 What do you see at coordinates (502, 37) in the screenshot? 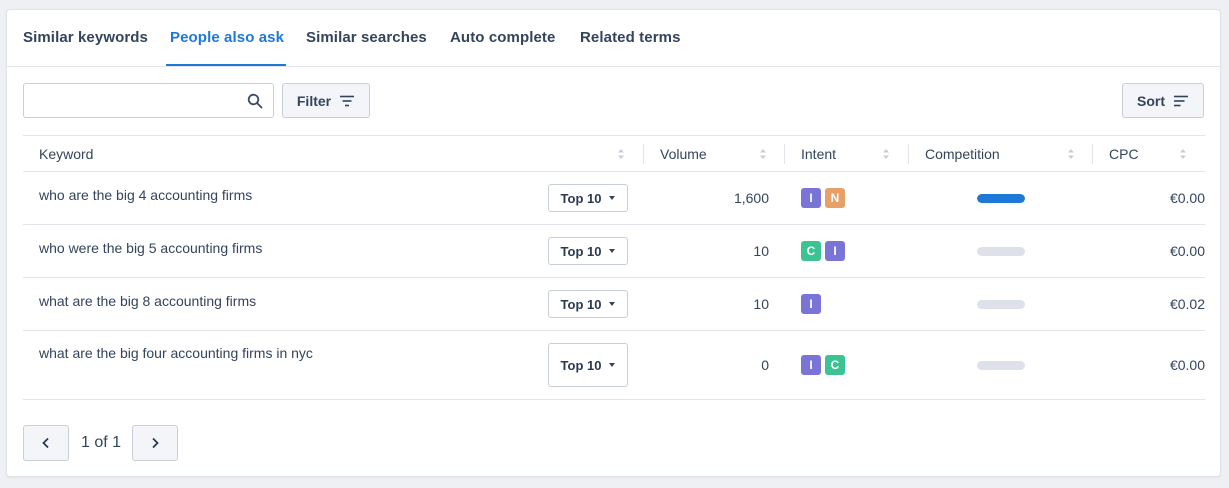
I see `tab-auto-complete: Auto complete` at bounding box center [502, 37].